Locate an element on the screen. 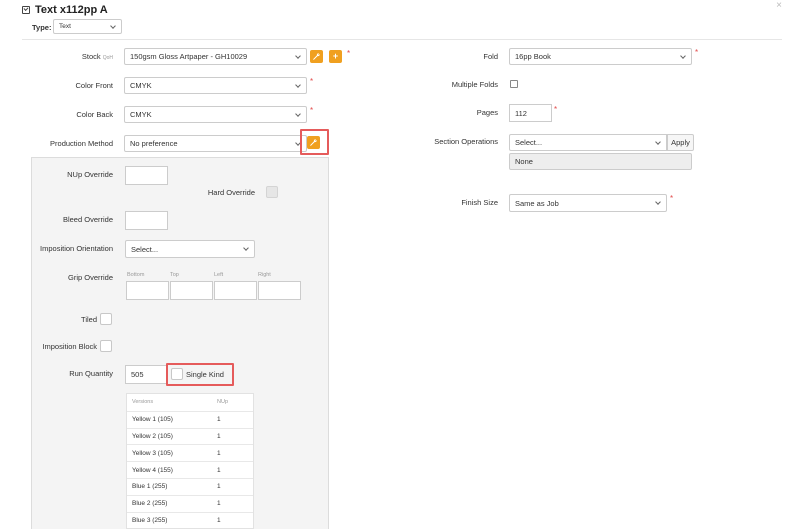  grip-bottom-label: Bottom is located at coordinates (136, 275).